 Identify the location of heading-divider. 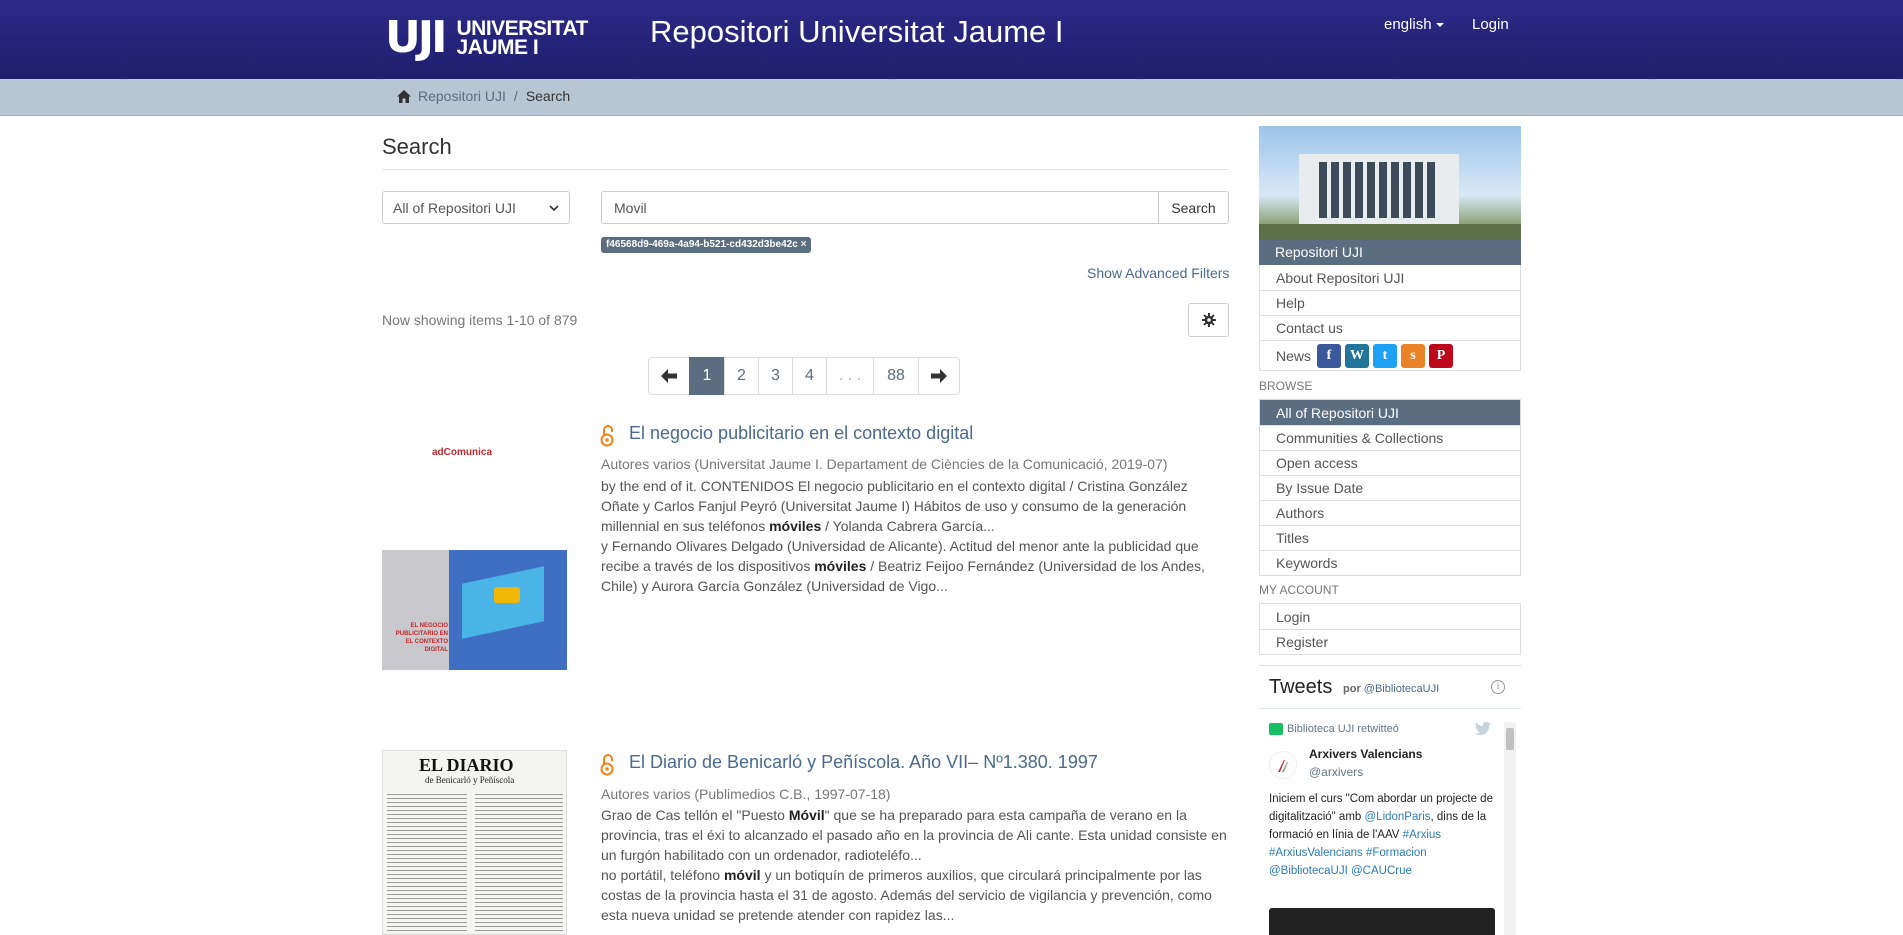
(805, 169).